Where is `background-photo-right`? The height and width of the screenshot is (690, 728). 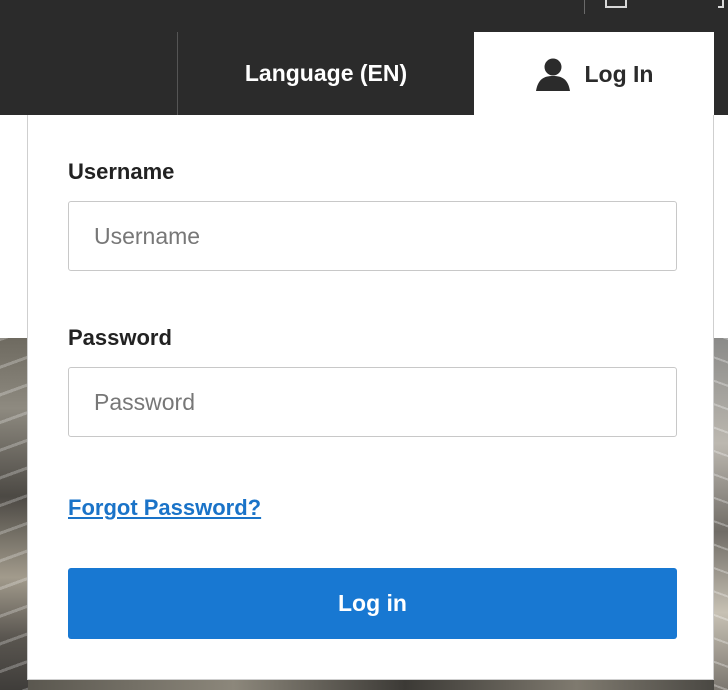
background-photo-right is located at coordinates (721, 514).